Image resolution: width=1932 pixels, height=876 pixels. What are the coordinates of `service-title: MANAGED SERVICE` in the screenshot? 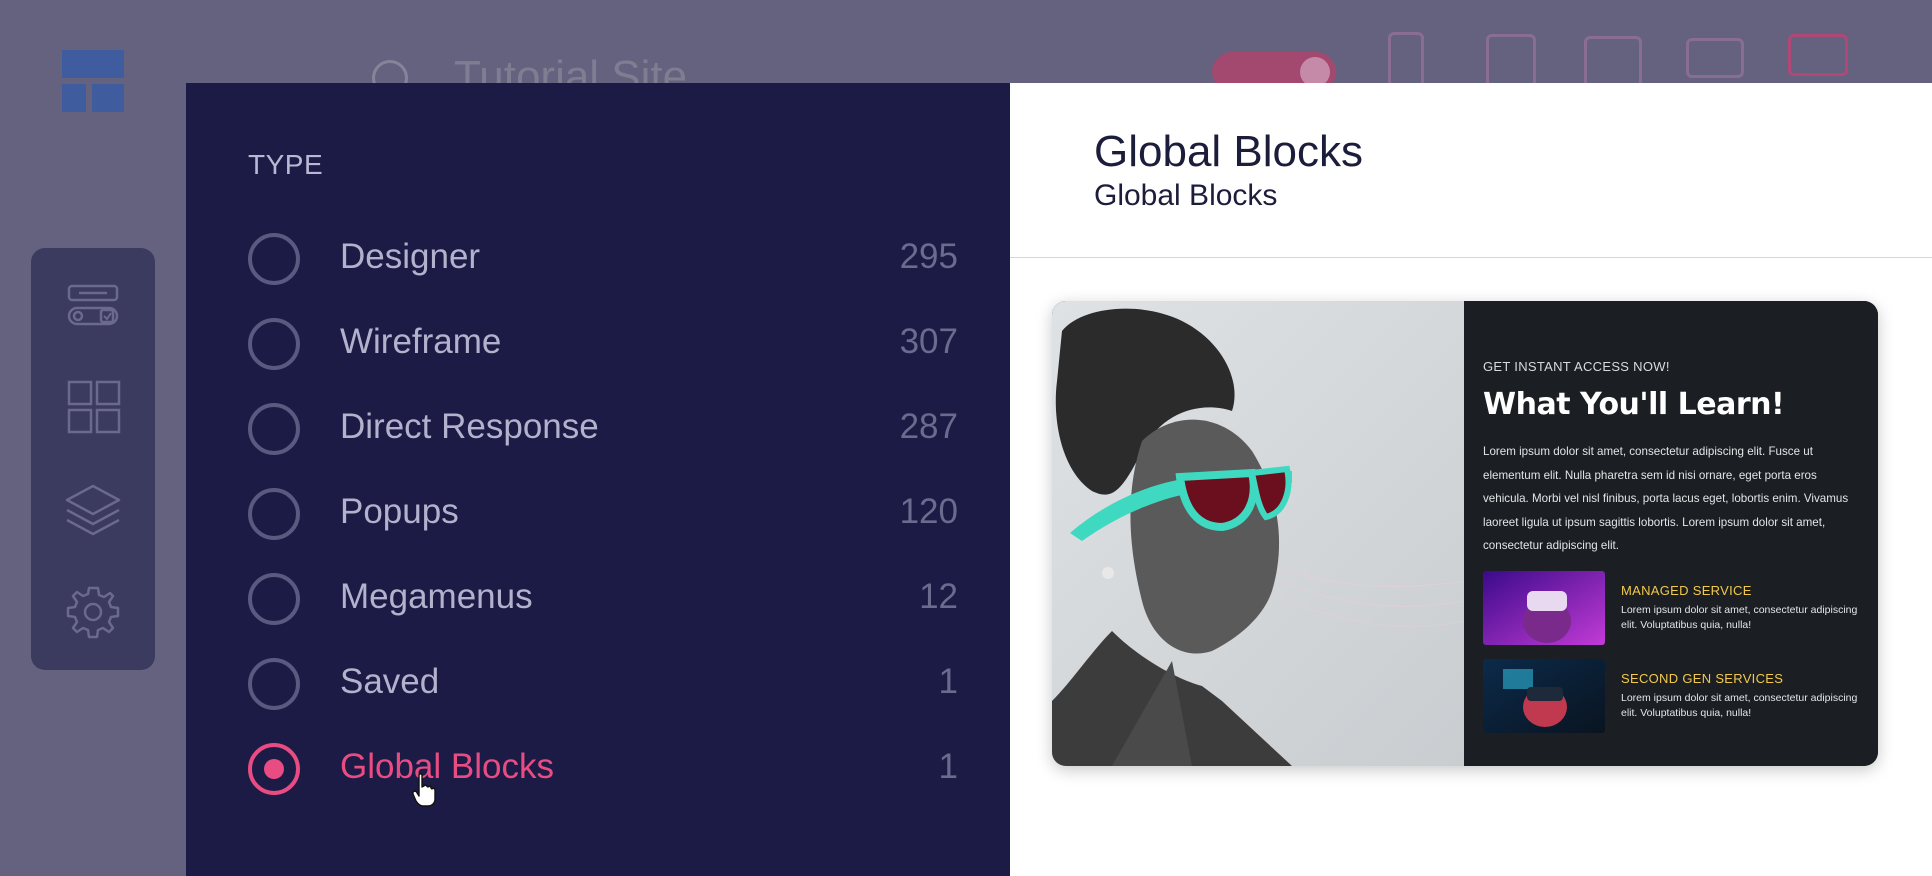 It's located at (1686, 590).